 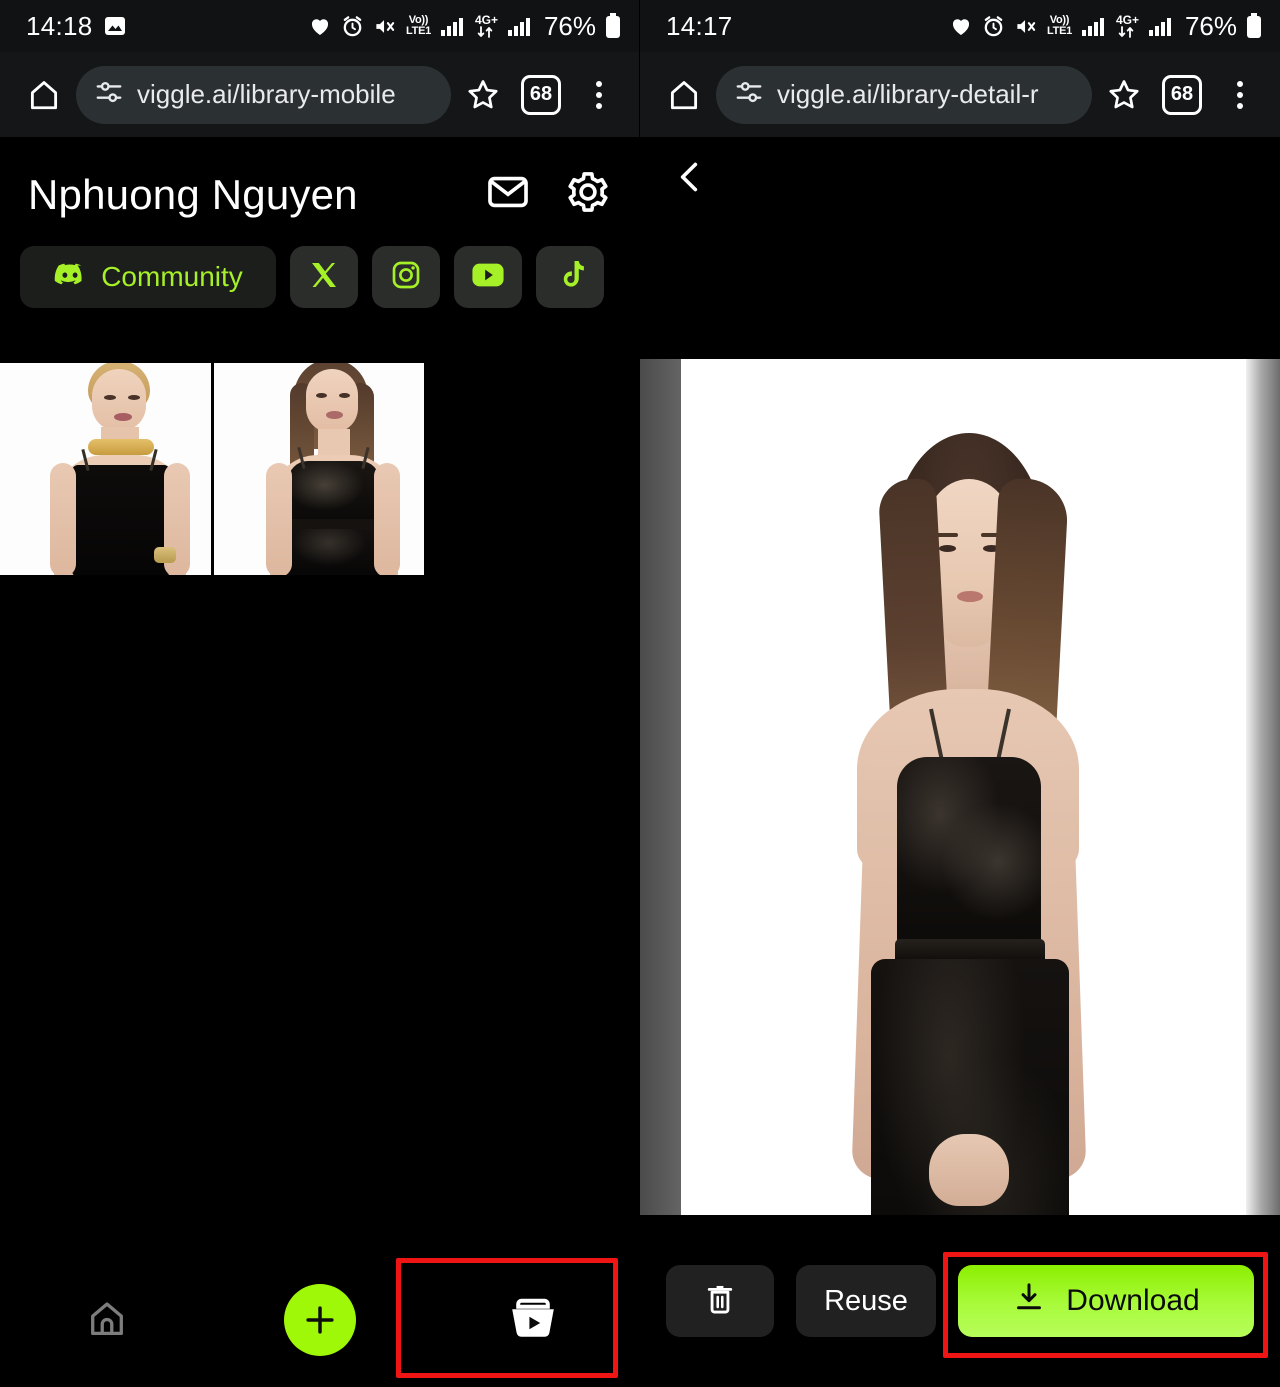 I want to click on browser-toolbar: viggle.ai/library-mobile 68, so click(x=319, y=94).